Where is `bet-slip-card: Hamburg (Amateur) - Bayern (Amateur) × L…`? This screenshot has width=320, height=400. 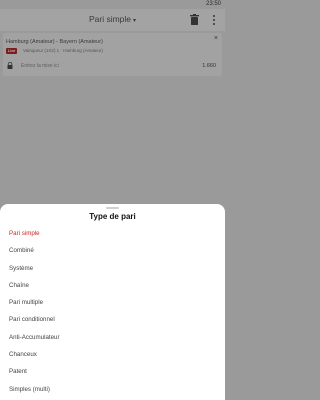 bet-slip-card: Hamburg (Amateur) - Bayern (Amateur) × L… is located at coordinates (112, 54).